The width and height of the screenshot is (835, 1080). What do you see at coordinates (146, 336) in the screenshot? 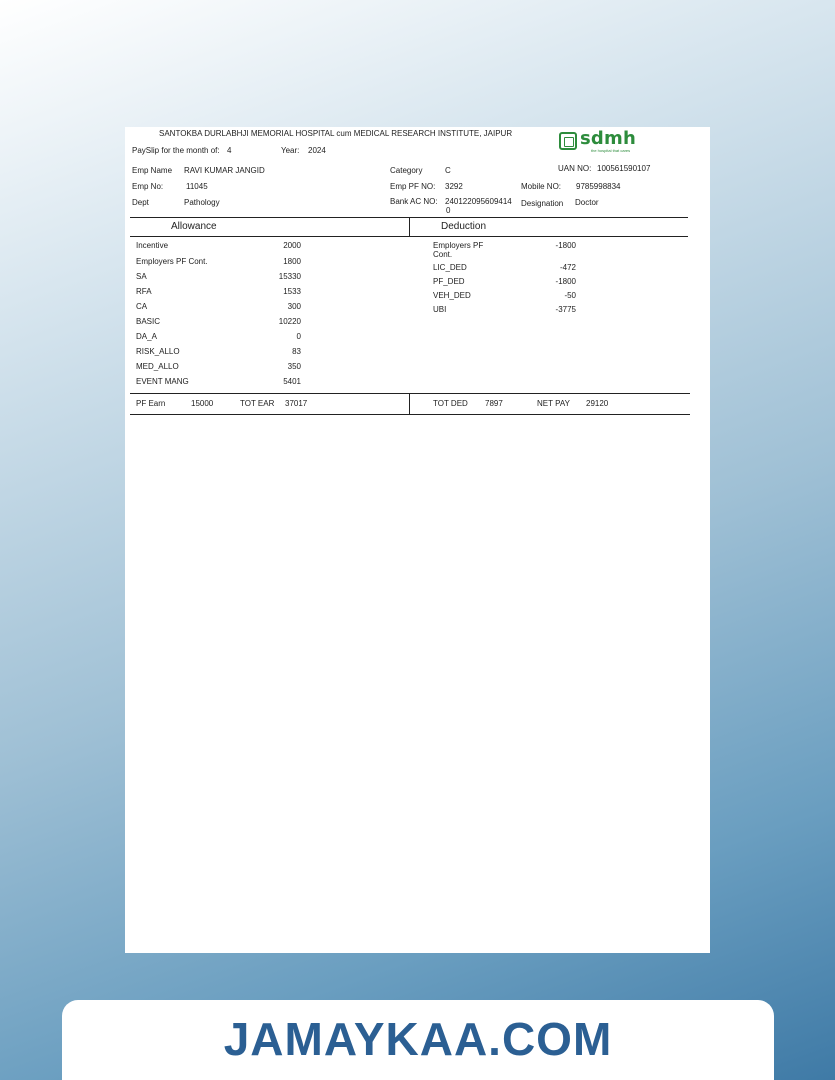
I see `allowance-label: DA_A` at bounding box center [146, 336].